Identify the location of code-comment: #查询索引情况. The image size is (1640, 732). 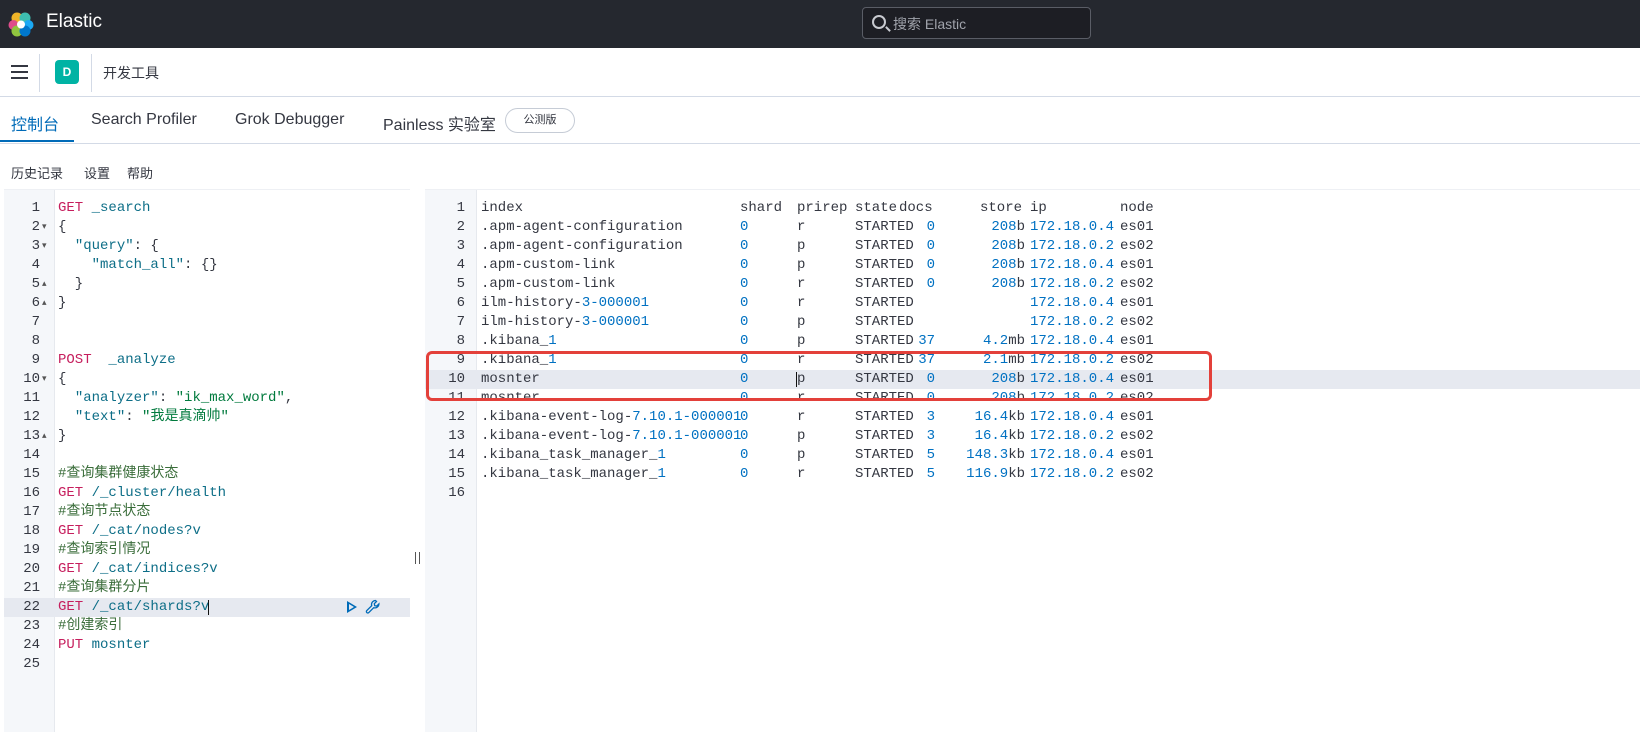
(104, 550).